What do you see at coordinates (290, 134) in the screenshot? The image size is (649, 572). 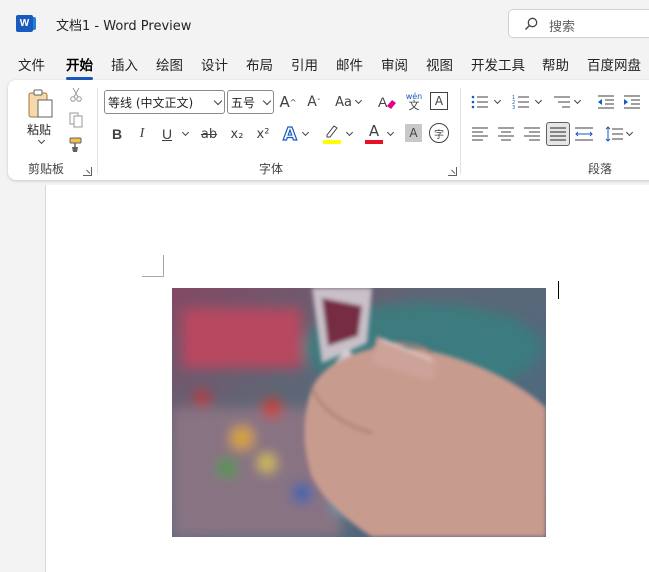 I see `text-effects-icon: A` at bounding box center [290, 134].